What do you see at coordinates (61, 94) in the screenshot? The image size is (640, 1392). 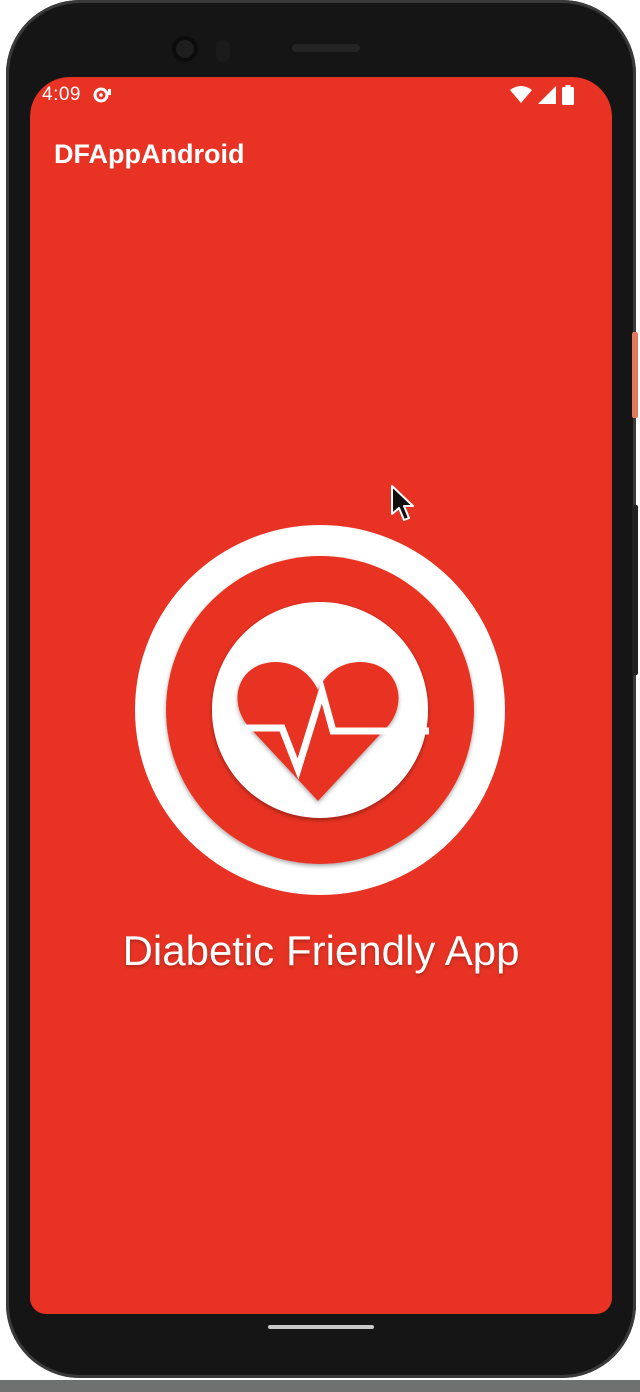 I see `status-time: 4:09` at bounding box center [61, 94].